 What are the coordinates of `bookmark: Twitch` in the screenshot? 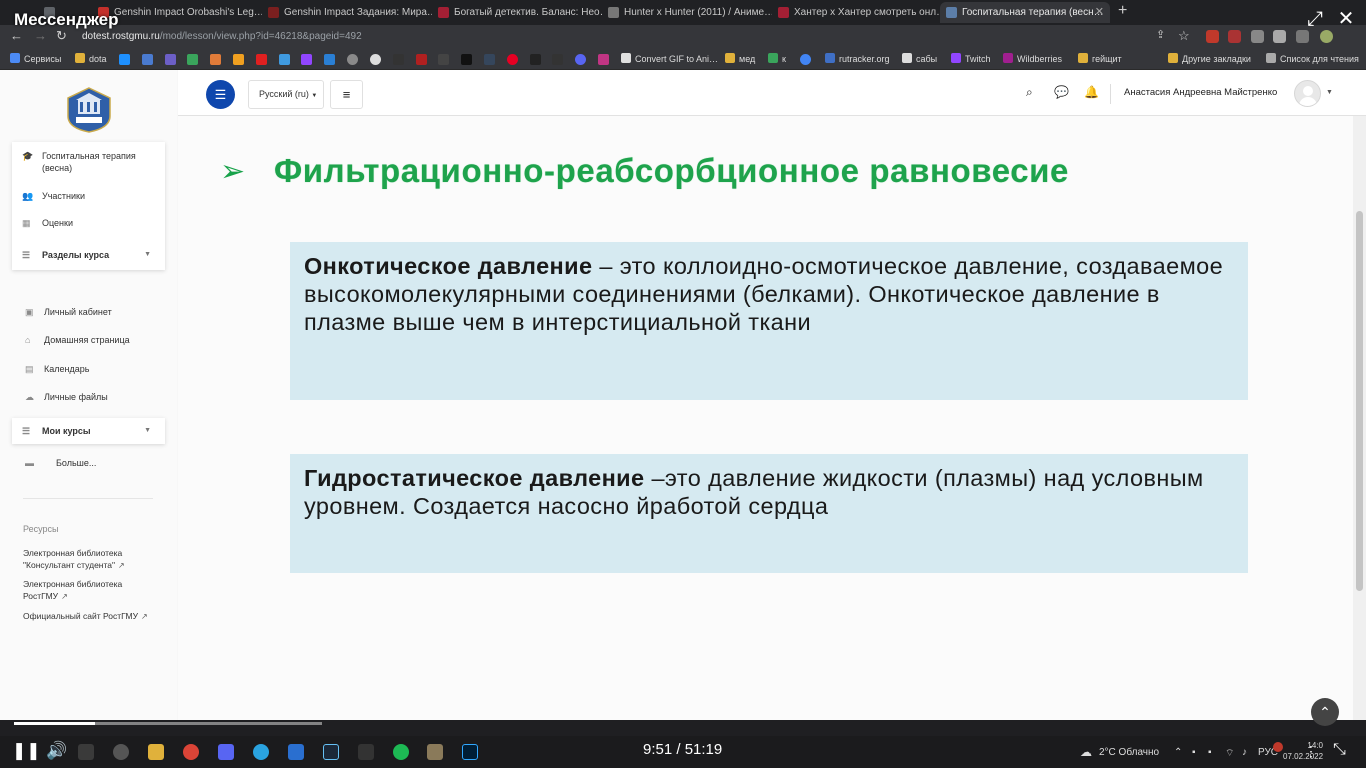 It's located at (971, 59).